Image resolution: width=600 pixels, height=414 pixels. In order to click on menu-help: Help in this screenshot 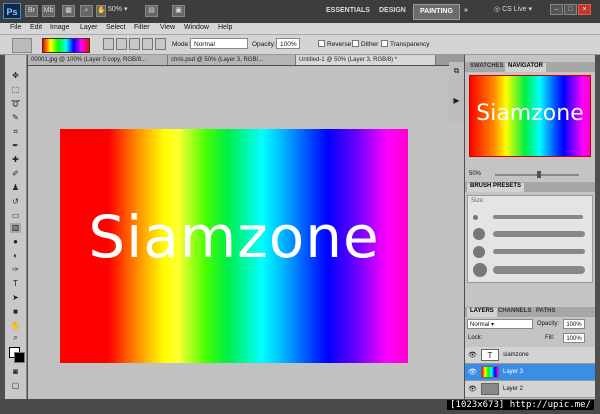, I will do `click(225, 27)`.